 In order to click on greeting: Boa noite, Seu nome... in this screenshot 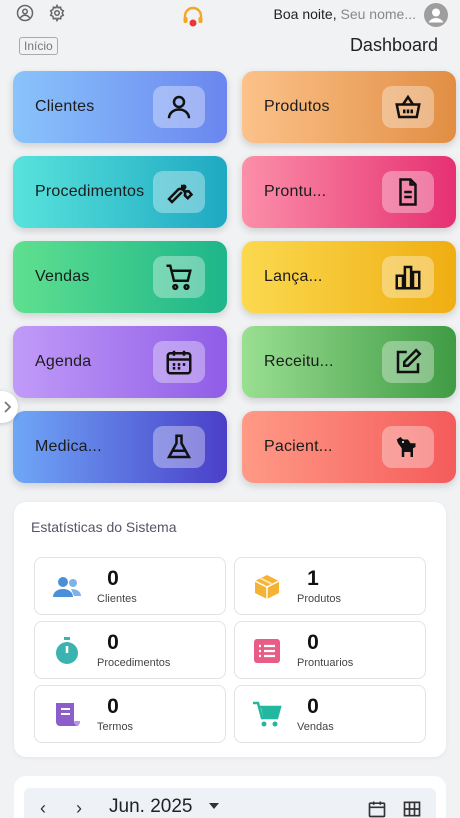, I will do `click(345, 14)`.